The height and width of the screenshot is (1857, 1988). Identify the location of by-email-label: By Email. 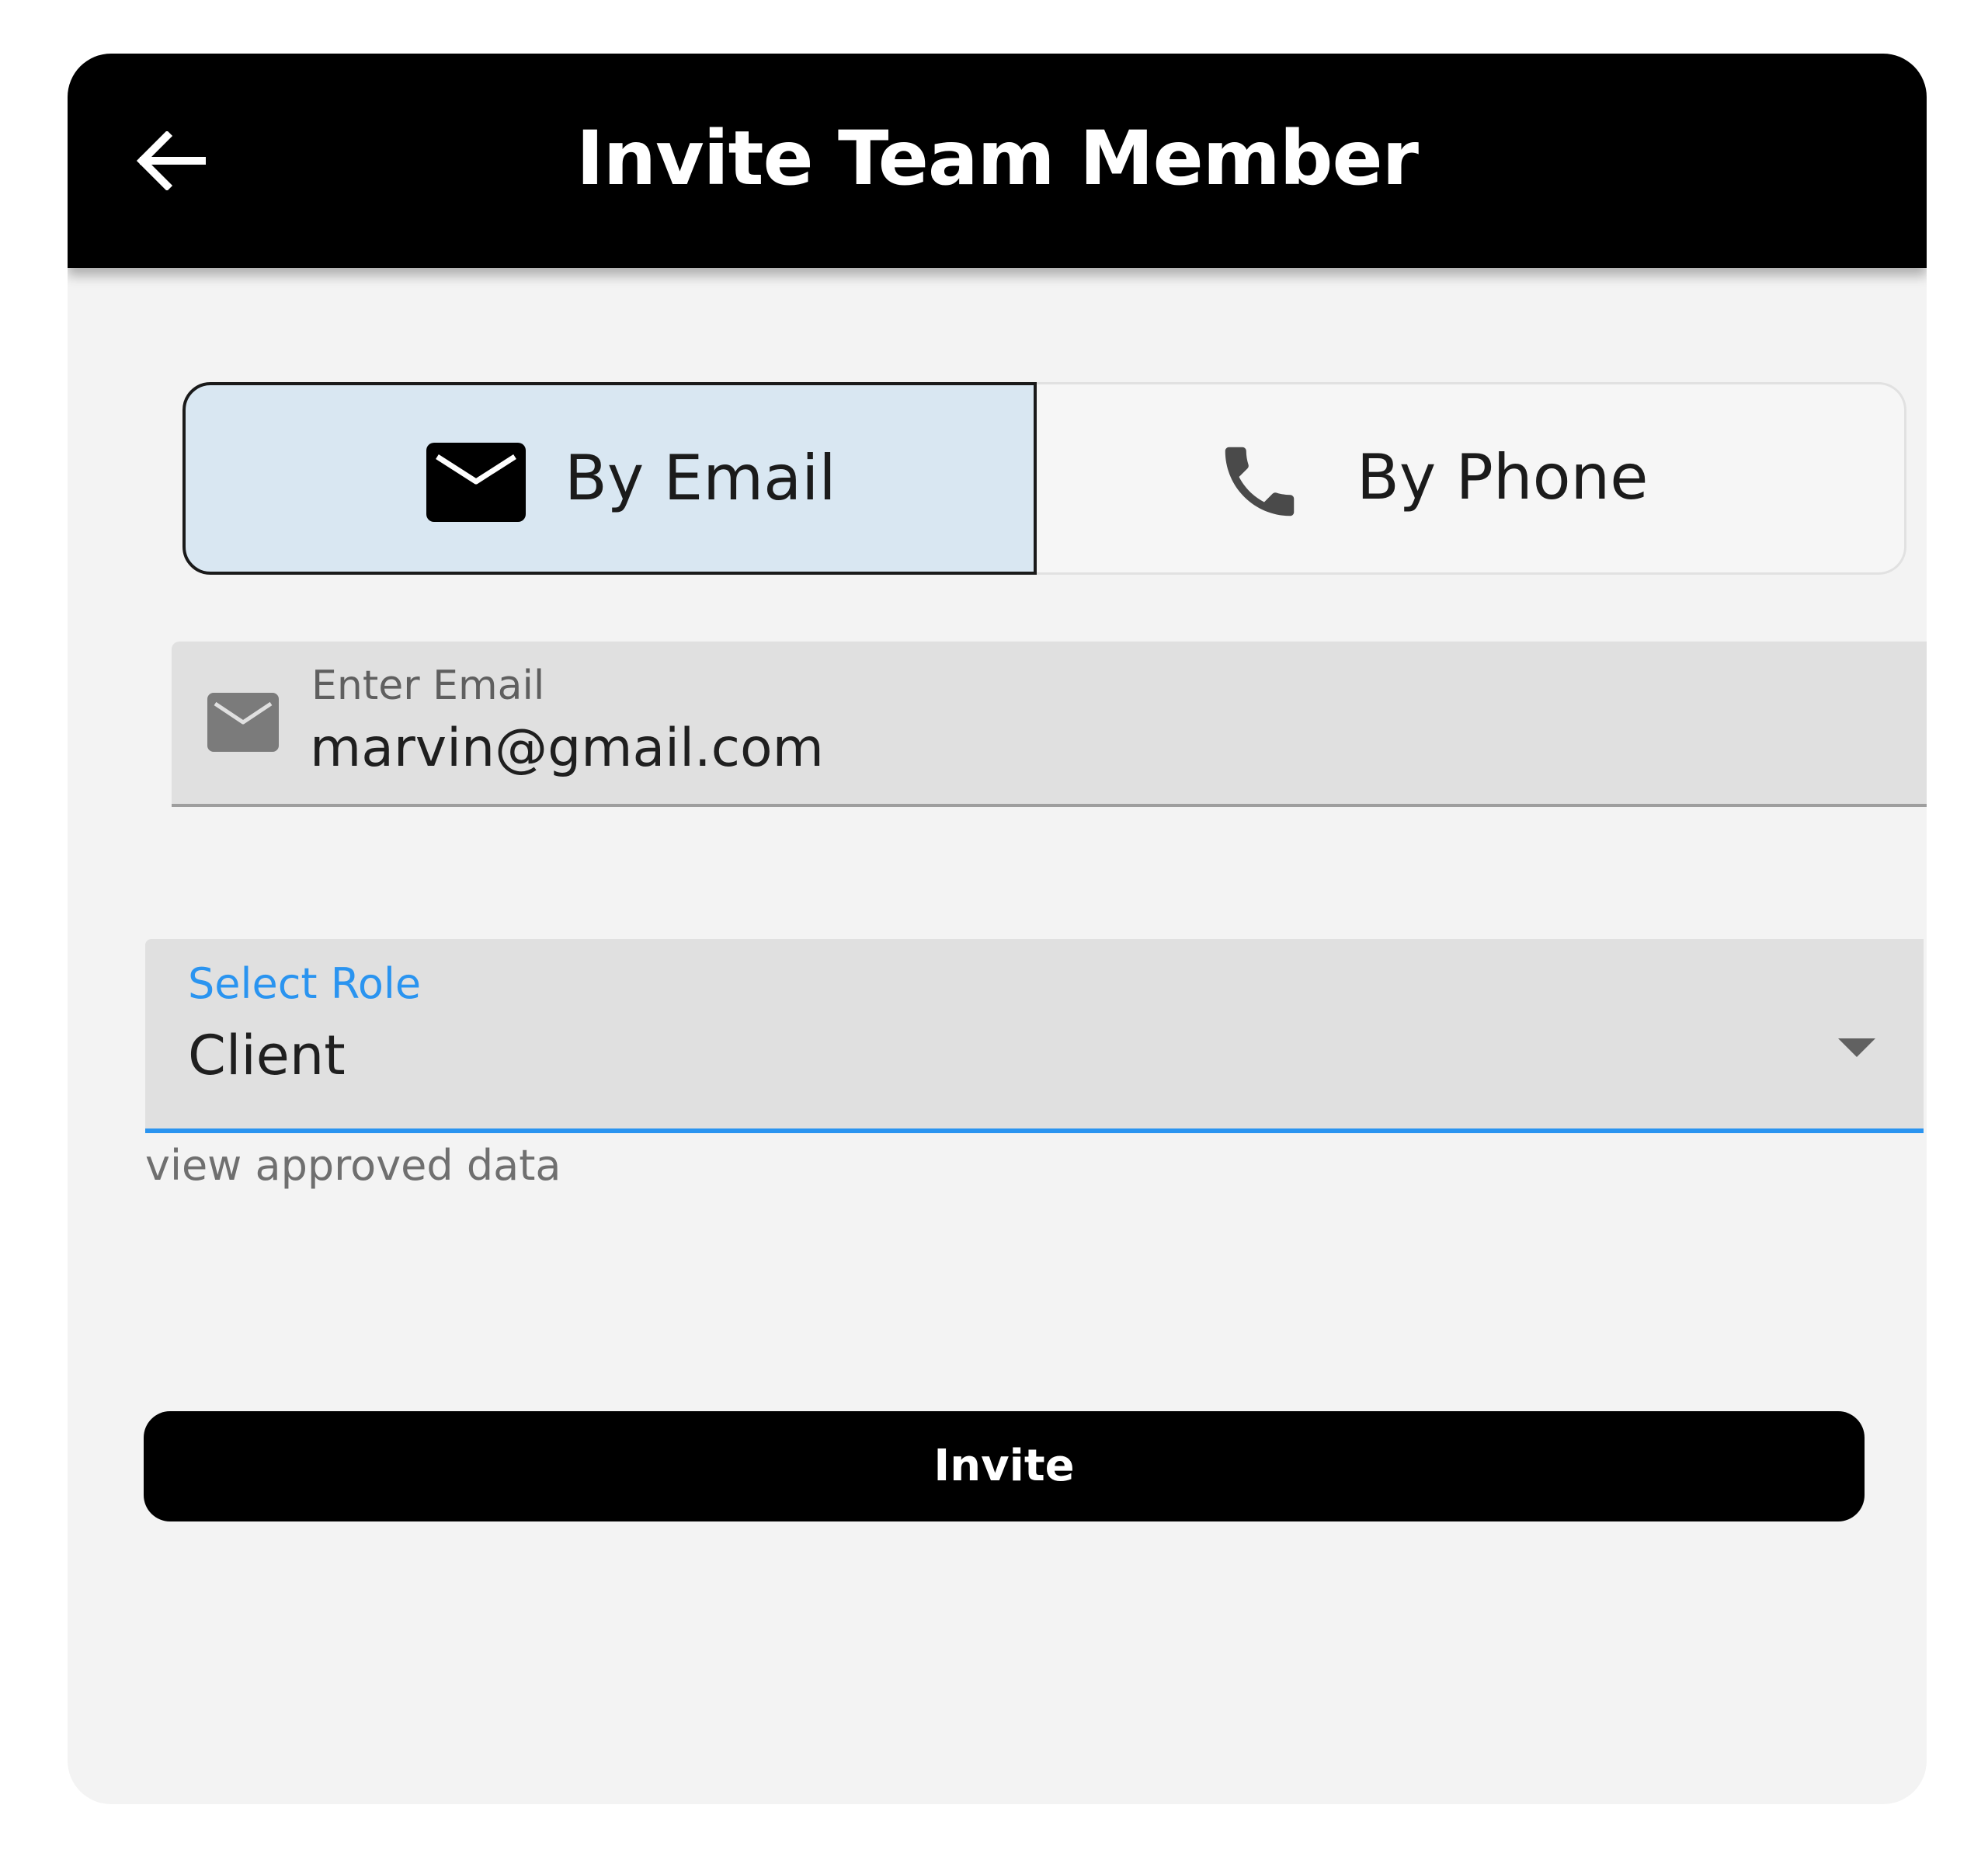
(700, 478).